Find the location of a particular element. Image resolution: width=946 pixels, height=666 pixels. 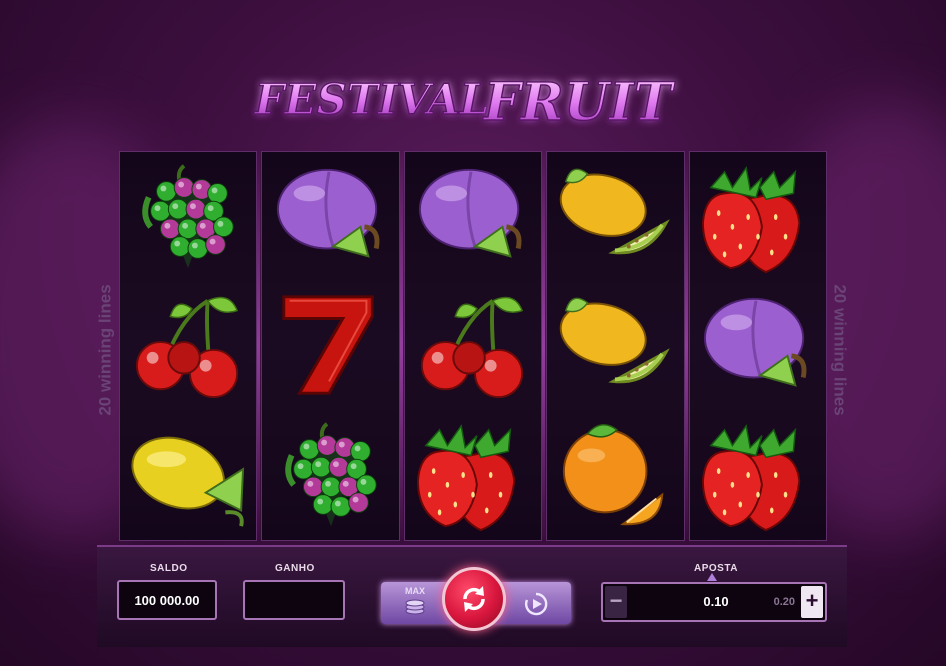

game-logo: FESTIVAL FRUIT is located at coordinates (473, 102).